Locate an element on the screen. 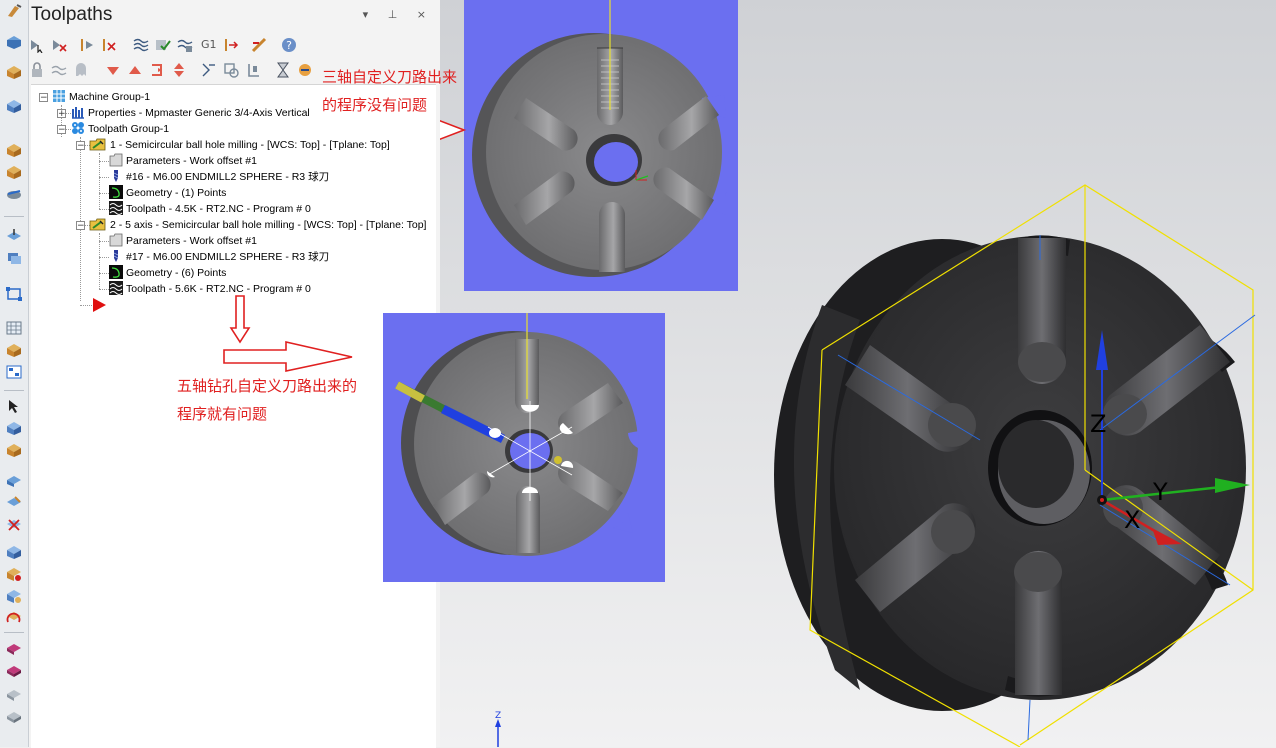  move-icon is located at coordinates (14, 236).